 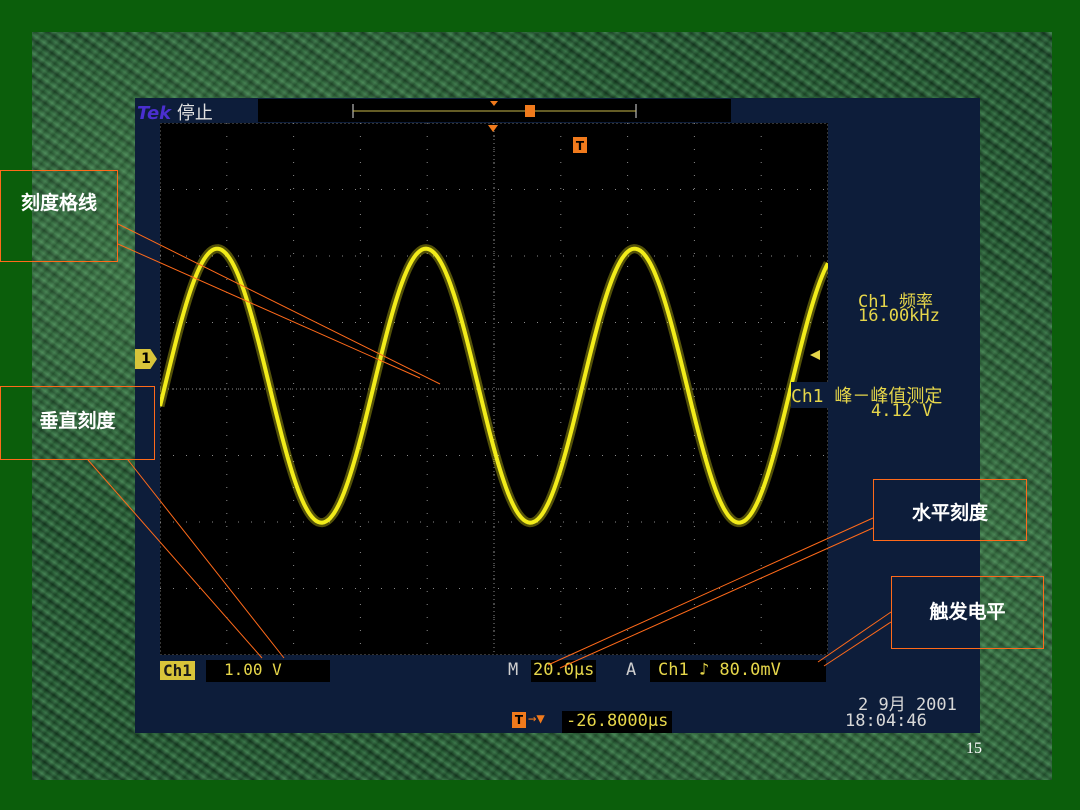 I want to click on volts-per-div: 1.00 V, so click(x=268, y=671).